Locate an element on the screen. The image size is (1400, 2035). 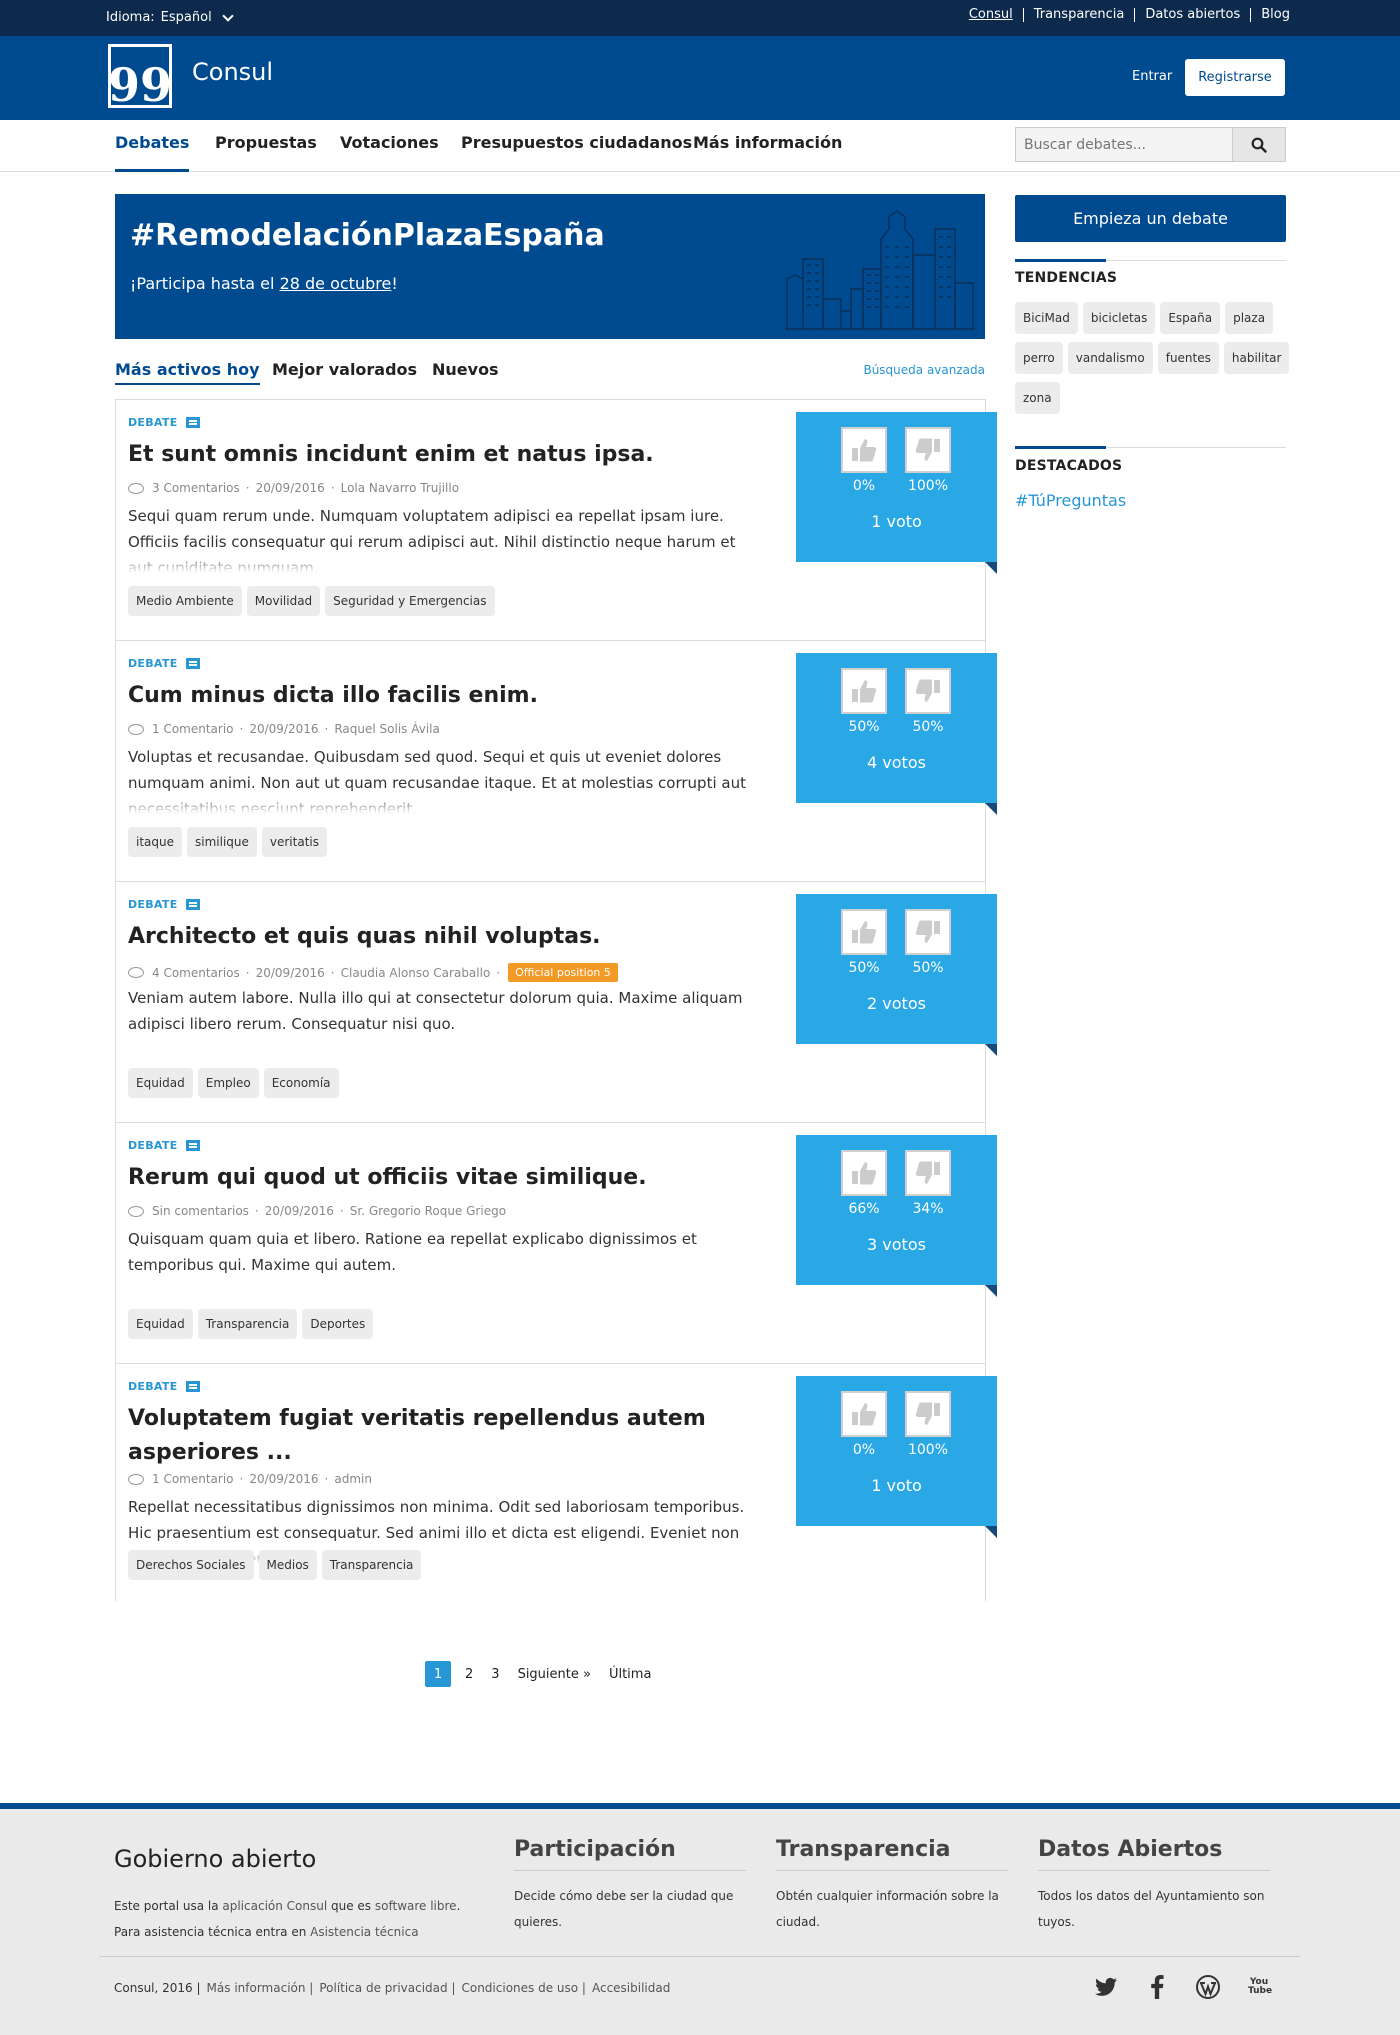
language-selector: Idioma: Español is located at coordinates (170, 17).